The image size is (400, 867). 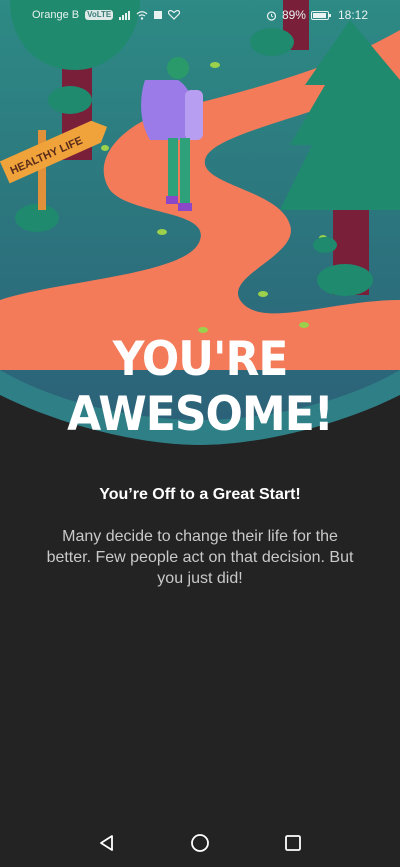 What do you see at coordinates (320, 15) in the screenshot?
I see `battery-icon` at bounding box center [320, 15].